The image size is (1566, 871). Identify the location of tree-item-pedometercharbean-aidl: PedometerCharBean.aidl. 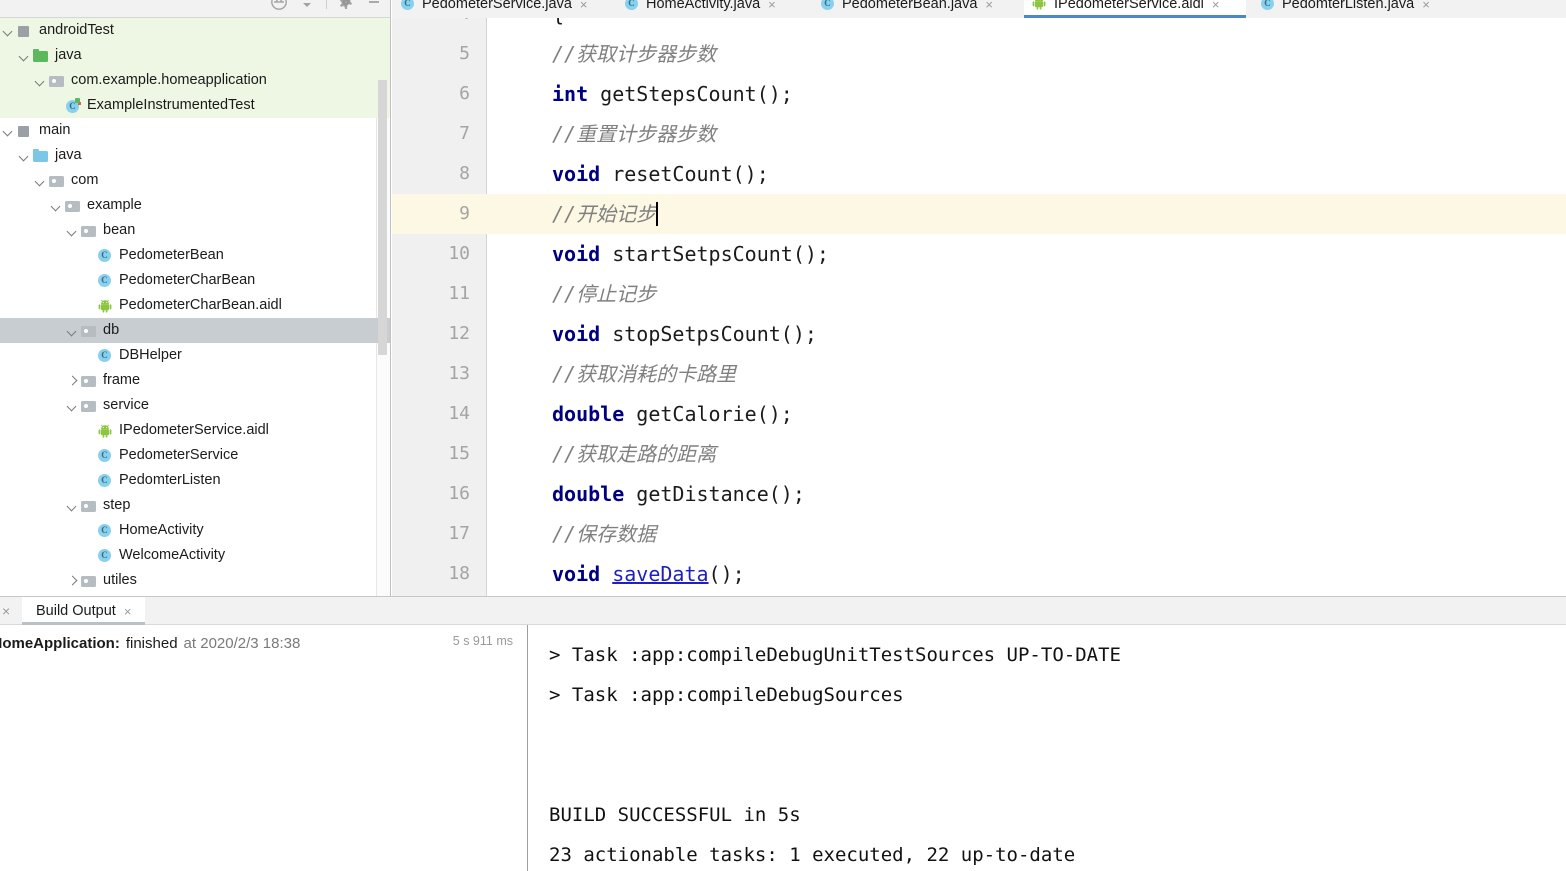
(195, 305).